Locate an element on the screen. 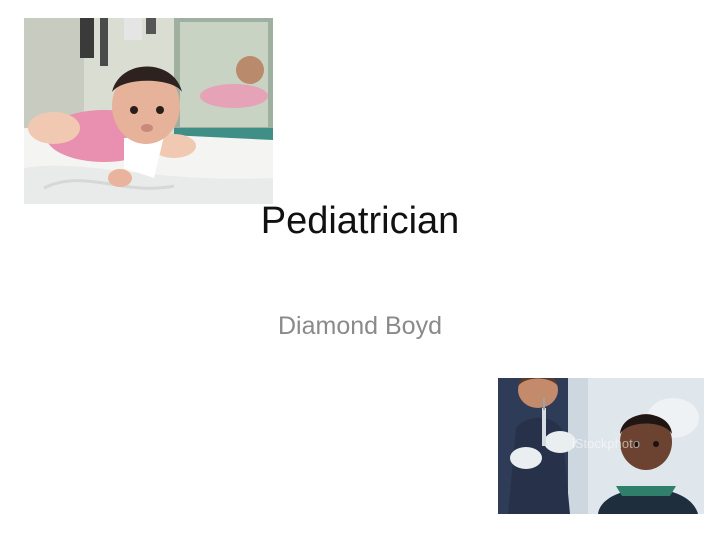  slide-subtitle: Diamond Boyd is located at coordinates (360, 326).